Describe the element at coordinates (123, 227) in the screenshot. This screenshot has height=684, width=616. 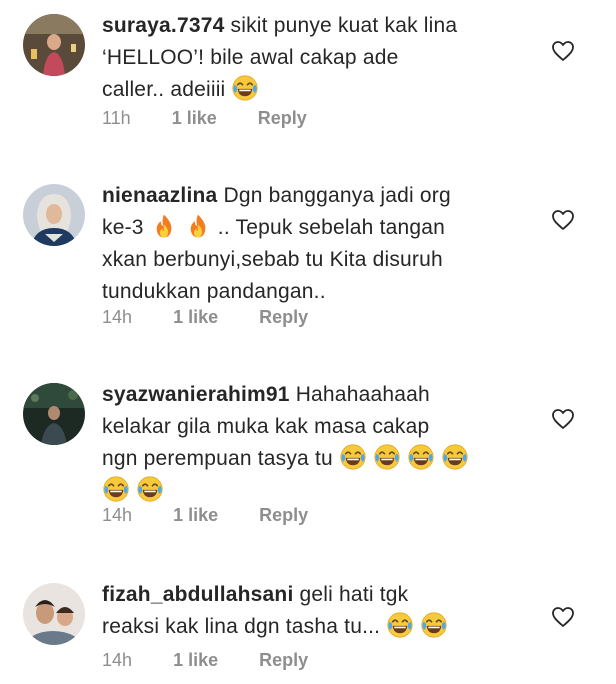
I see `comment-text: ke-3` at that location.